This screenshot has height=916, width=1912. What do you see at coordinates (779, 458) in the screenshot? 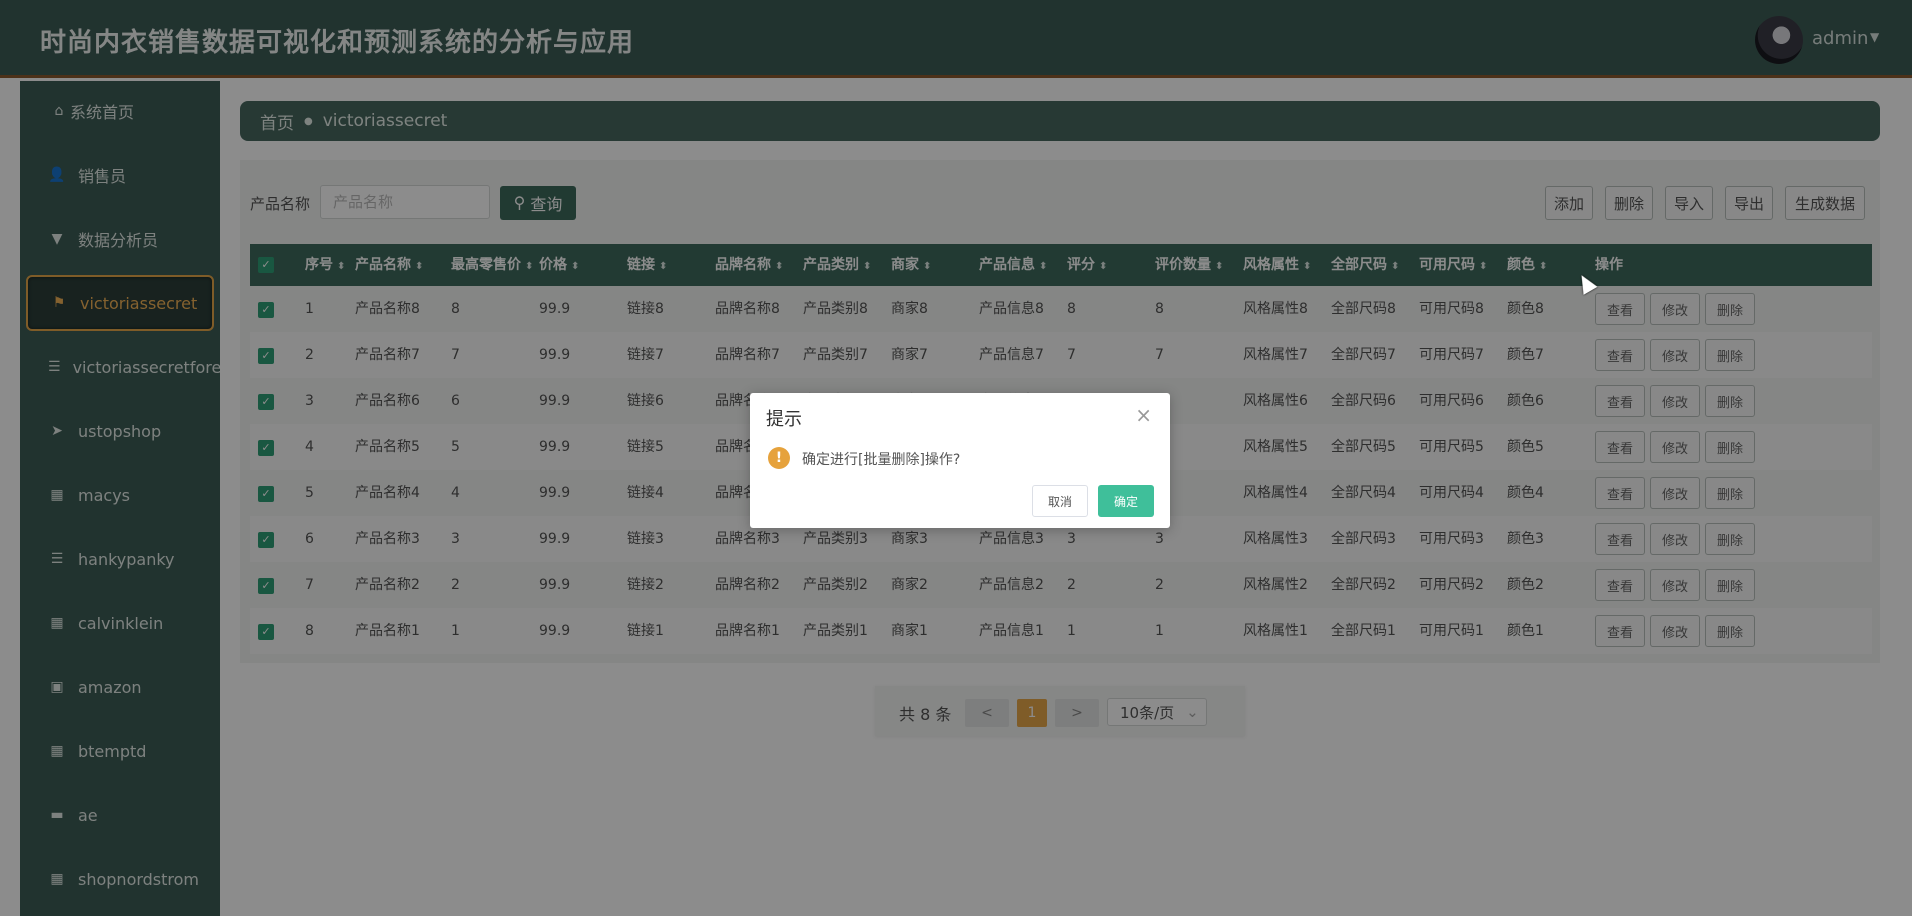
I see `warning-icon: !` at bounding box center [779, 458].